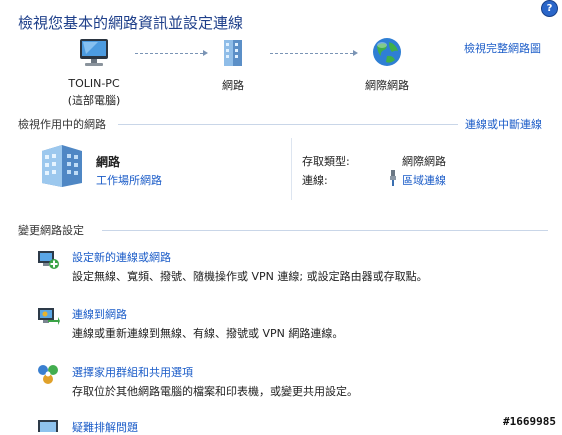 The image size is (562, 435). What do you see at coordinates (94, 52) in the screenshot?
I see `computer-icon` at bounding box center [94, 52].